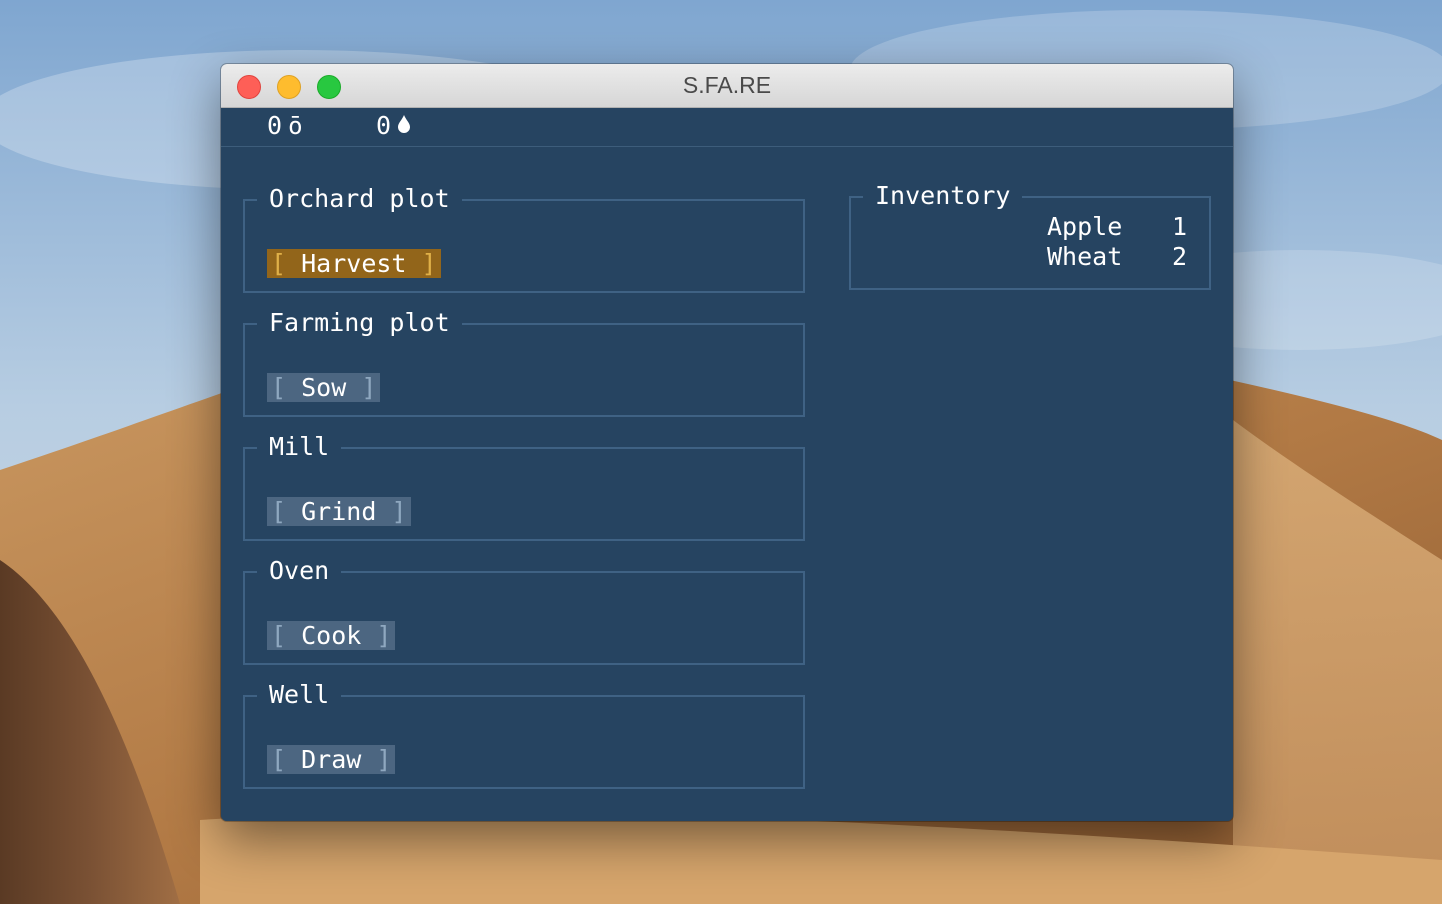  Describe the element at coordinates (524, 486) in the screenshot. I see `mill-panel: Mill [ Grind ]` at that location.